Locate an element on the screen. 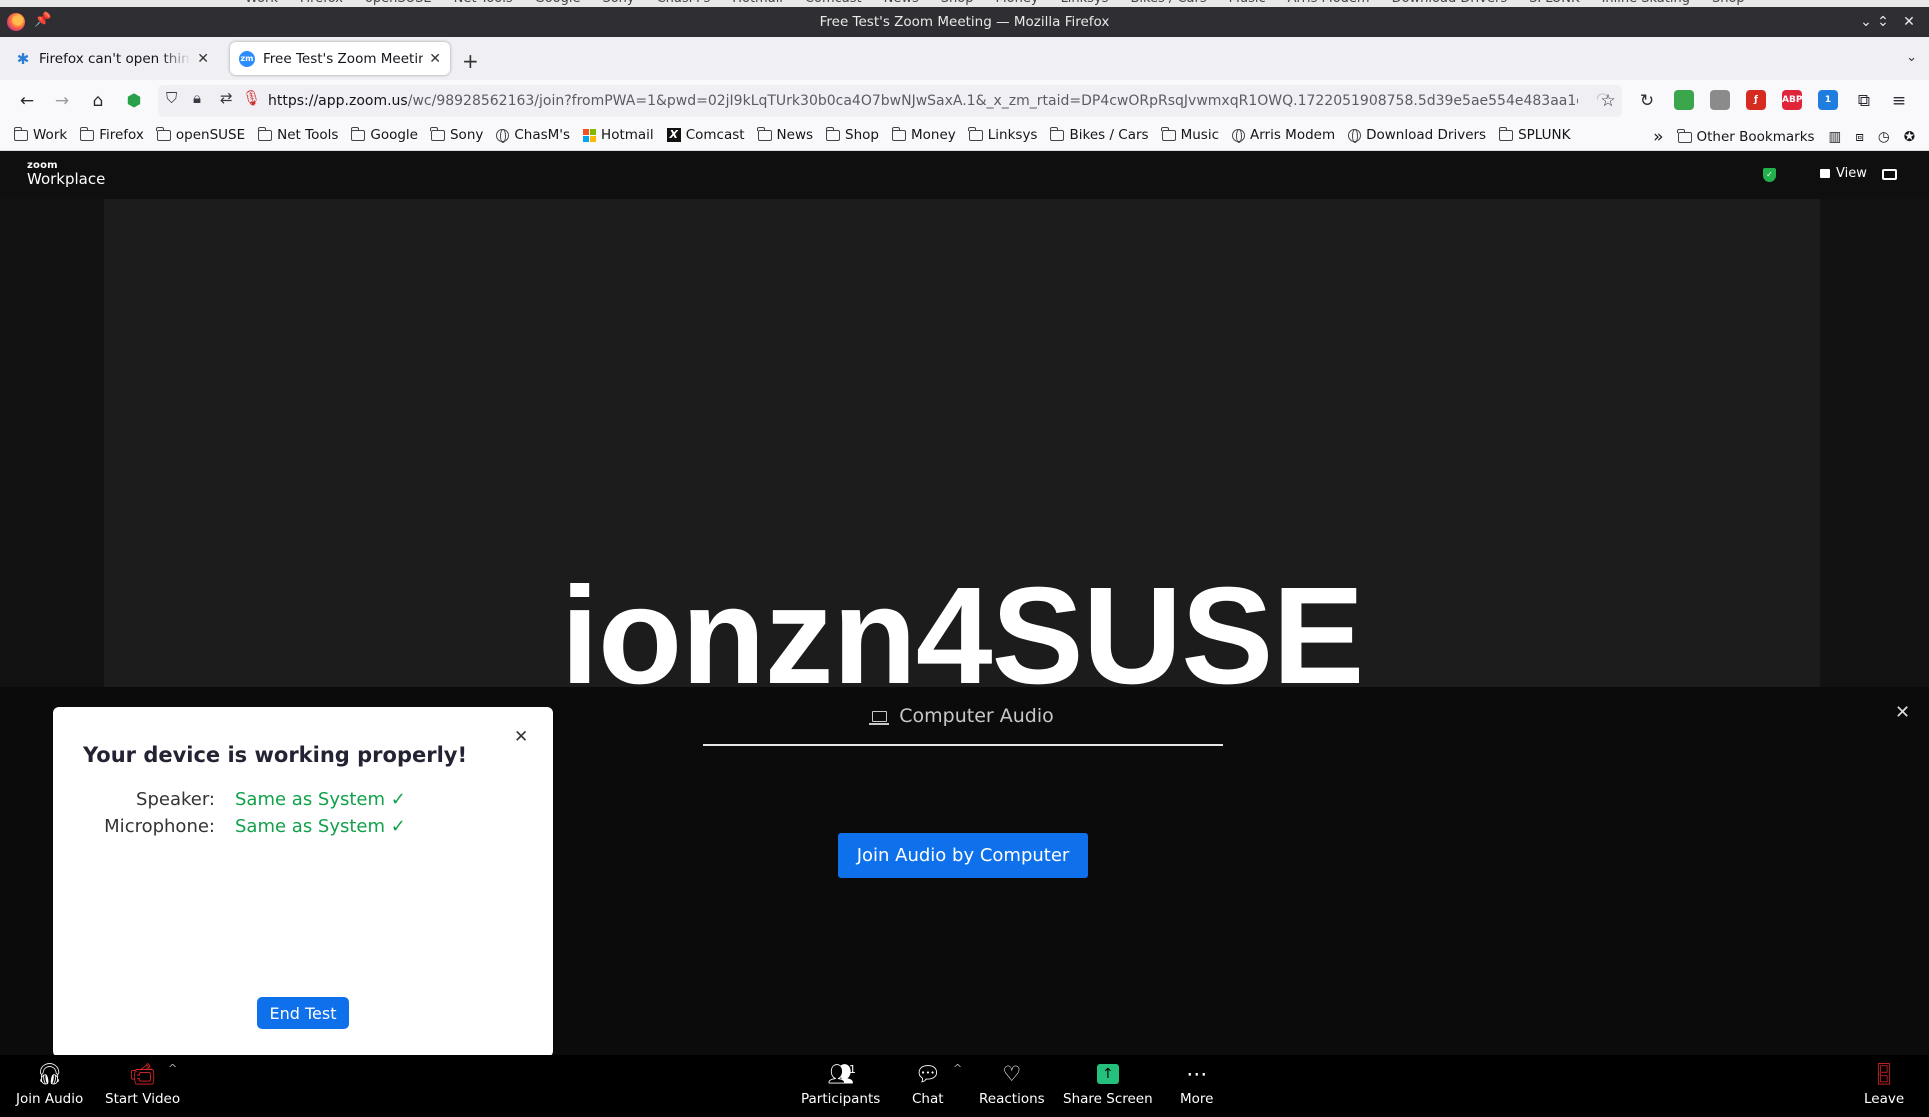 The image size is (1929, 1117). new-tab-button: + is located at coordinates (470, 61).